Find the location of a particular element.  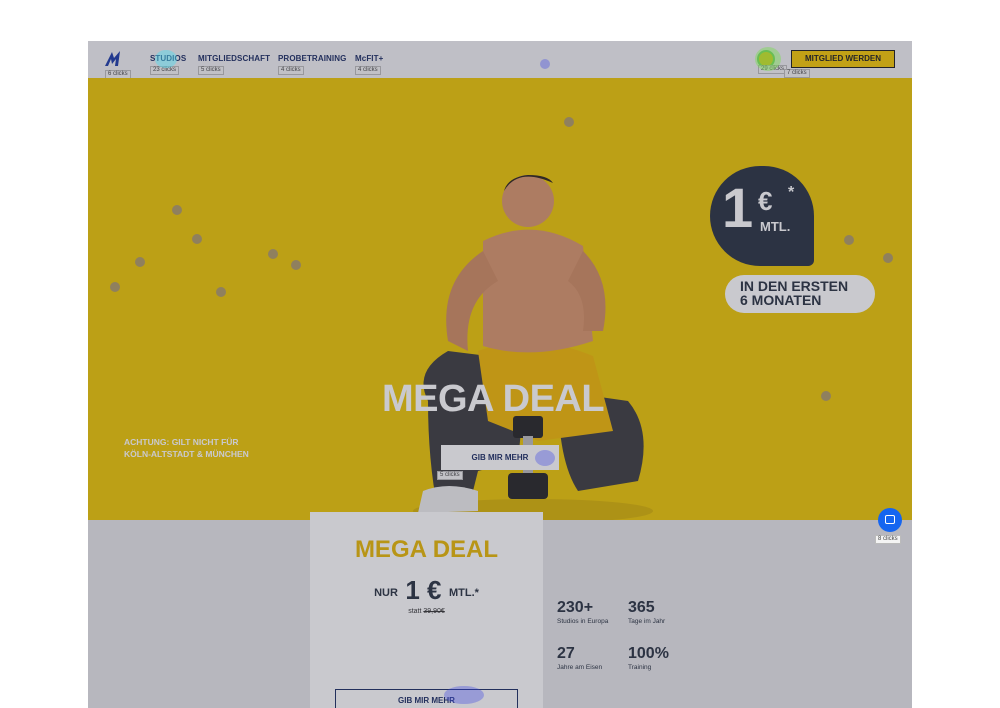

chat-click-count: 8 clicks is located at coordinates (888, 539).